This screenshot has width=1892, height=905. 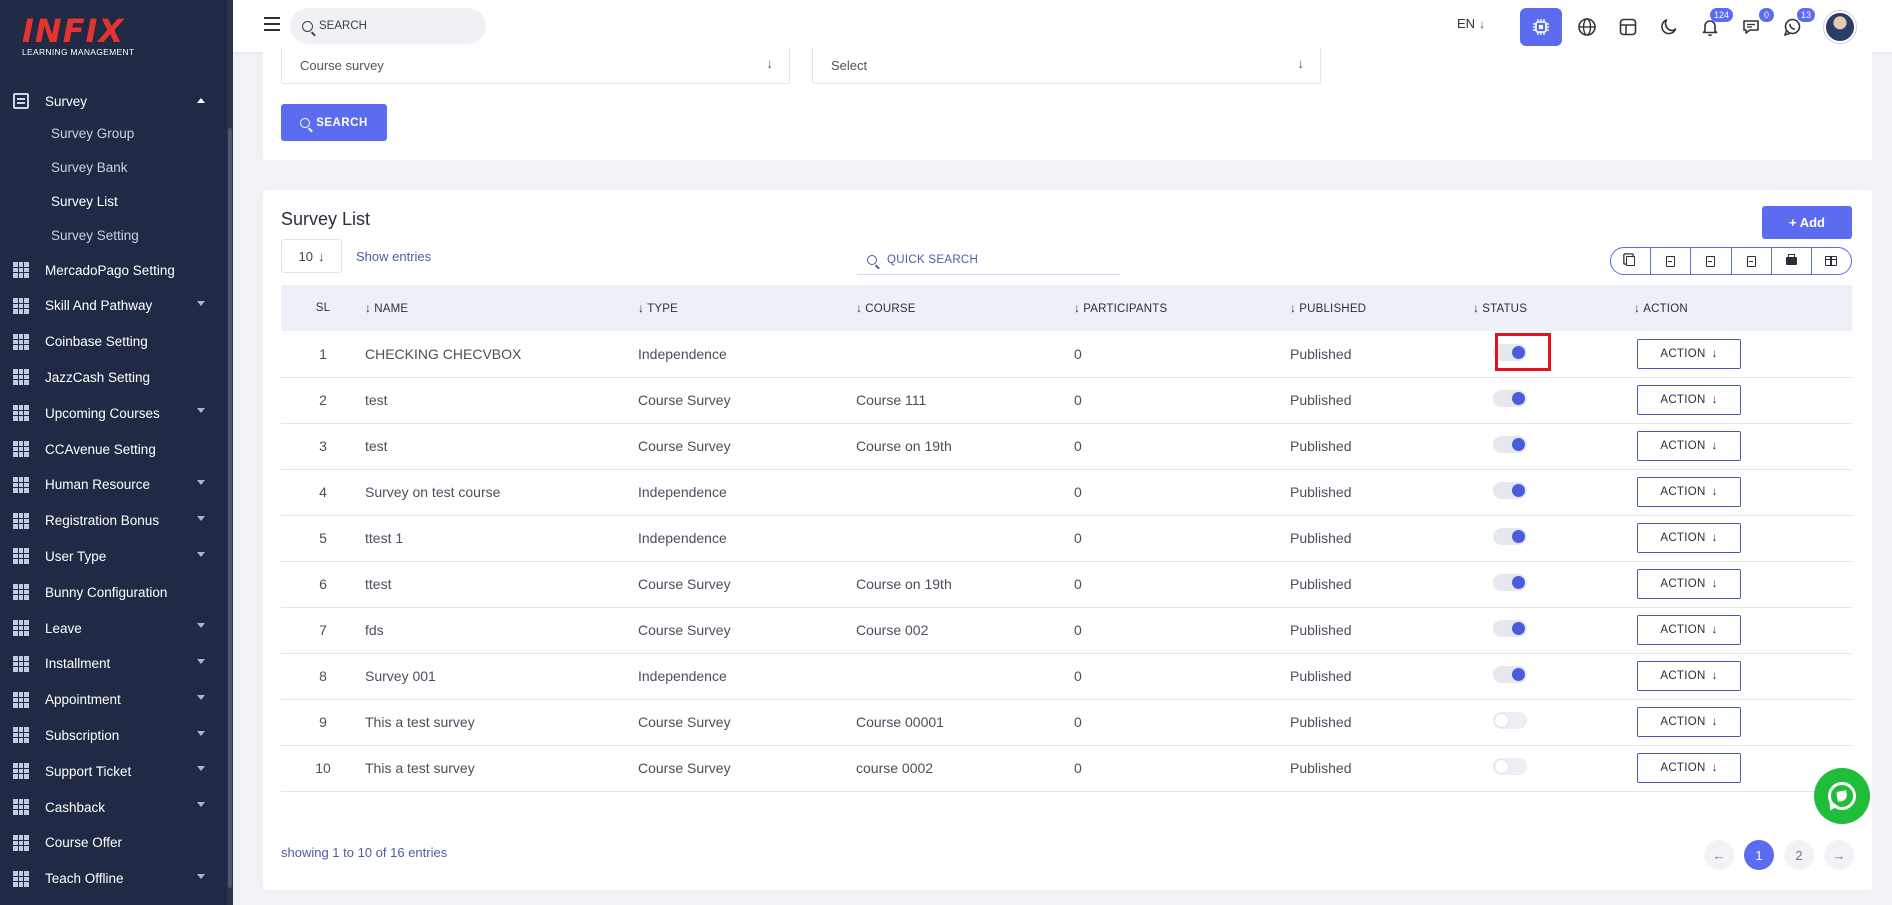 I want to click on language-selector: EN ↓, so click(x=1471, y=23).